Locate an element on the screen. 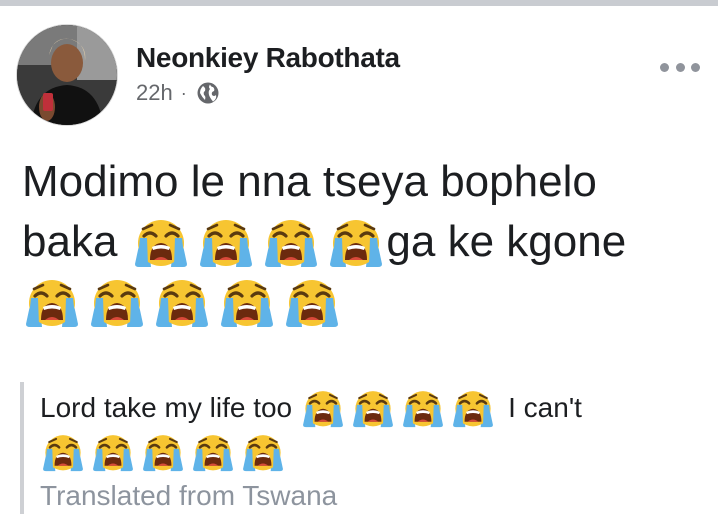 The image size is (718, 522). post-meta: 22h · is located at coordinates (178, 93).